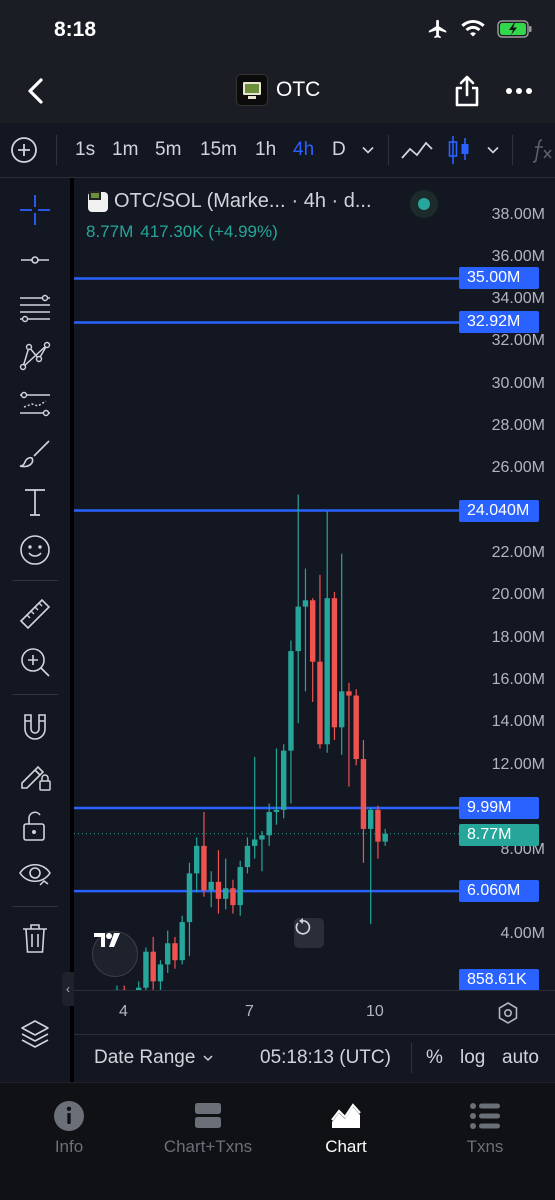 The image size is (555, 1200). I want to click on token-logo, so click(252, 90).